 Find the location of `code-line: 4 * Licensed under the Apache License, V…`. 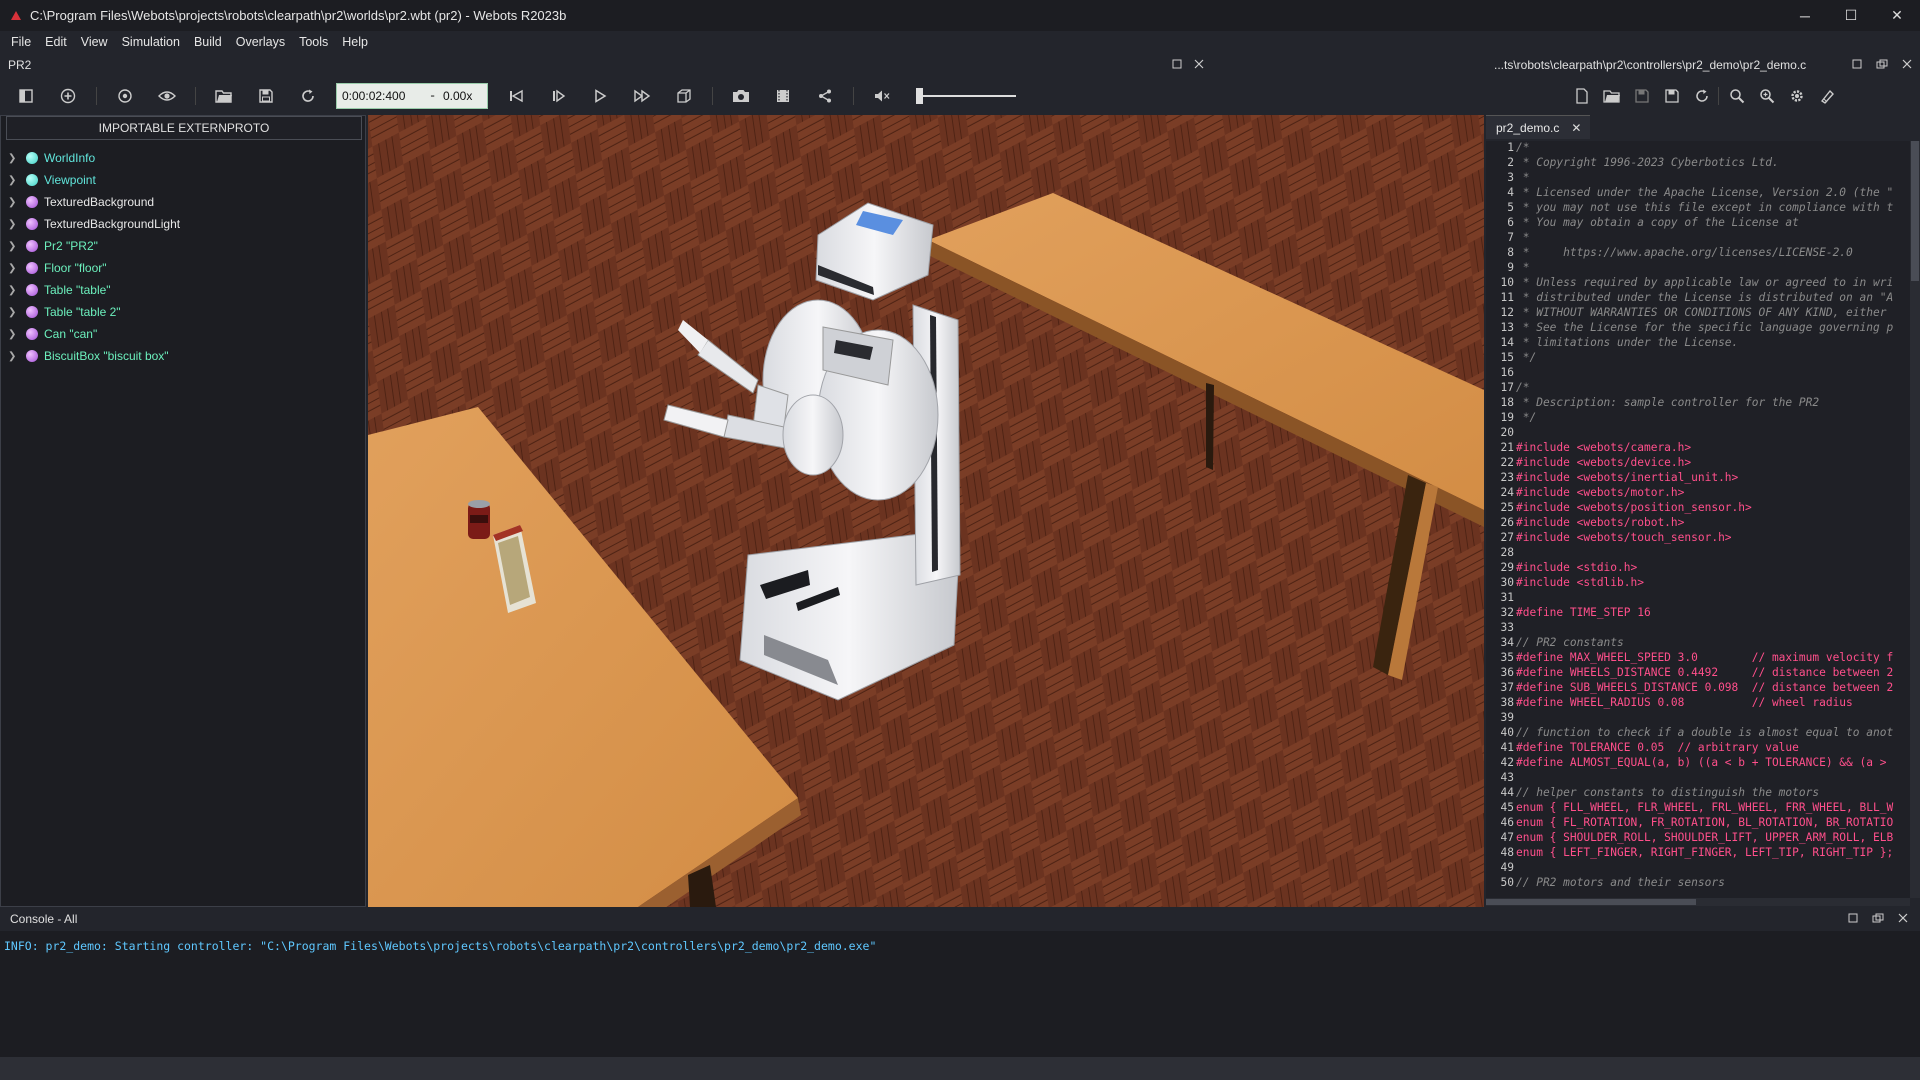

code-line: 4 * Licensed under the Apache License, V… is located at coordinates (1698, 193).